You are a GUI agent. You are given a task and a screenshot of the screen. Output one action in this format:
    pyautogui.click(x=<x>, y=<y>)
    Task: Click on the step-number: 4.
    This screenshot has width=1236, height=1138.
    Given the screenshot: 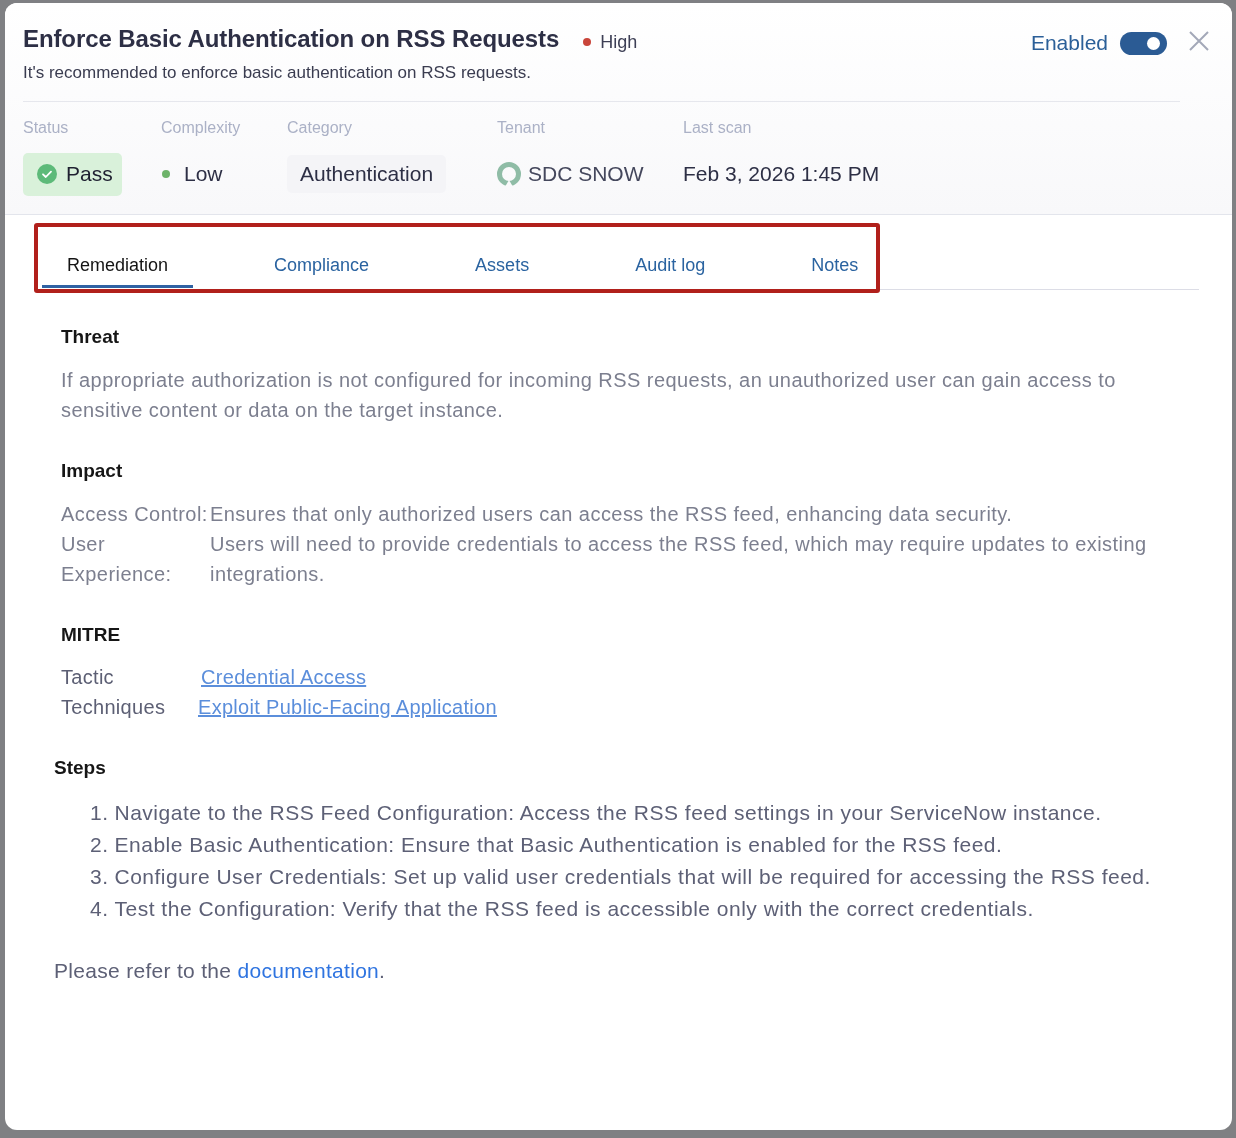 What is the action you would take?
    pyautogui.click(x=99, y=909)
    